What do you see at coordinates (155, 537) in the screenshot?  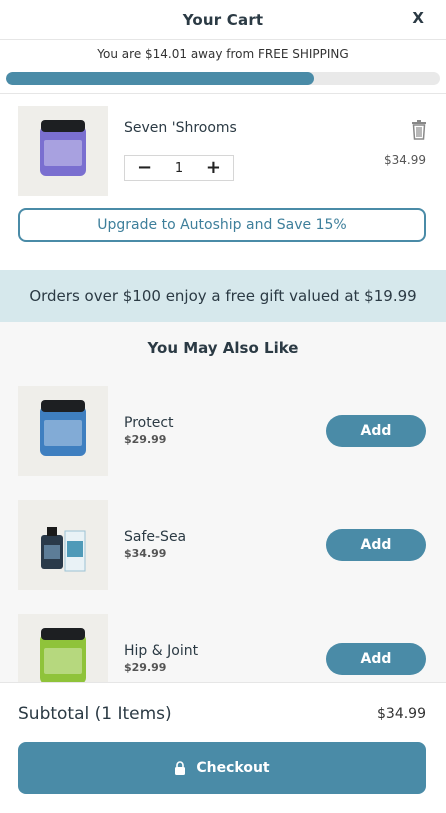 I see `product-name: Safe-Sea` at bounding box center [155, 537].